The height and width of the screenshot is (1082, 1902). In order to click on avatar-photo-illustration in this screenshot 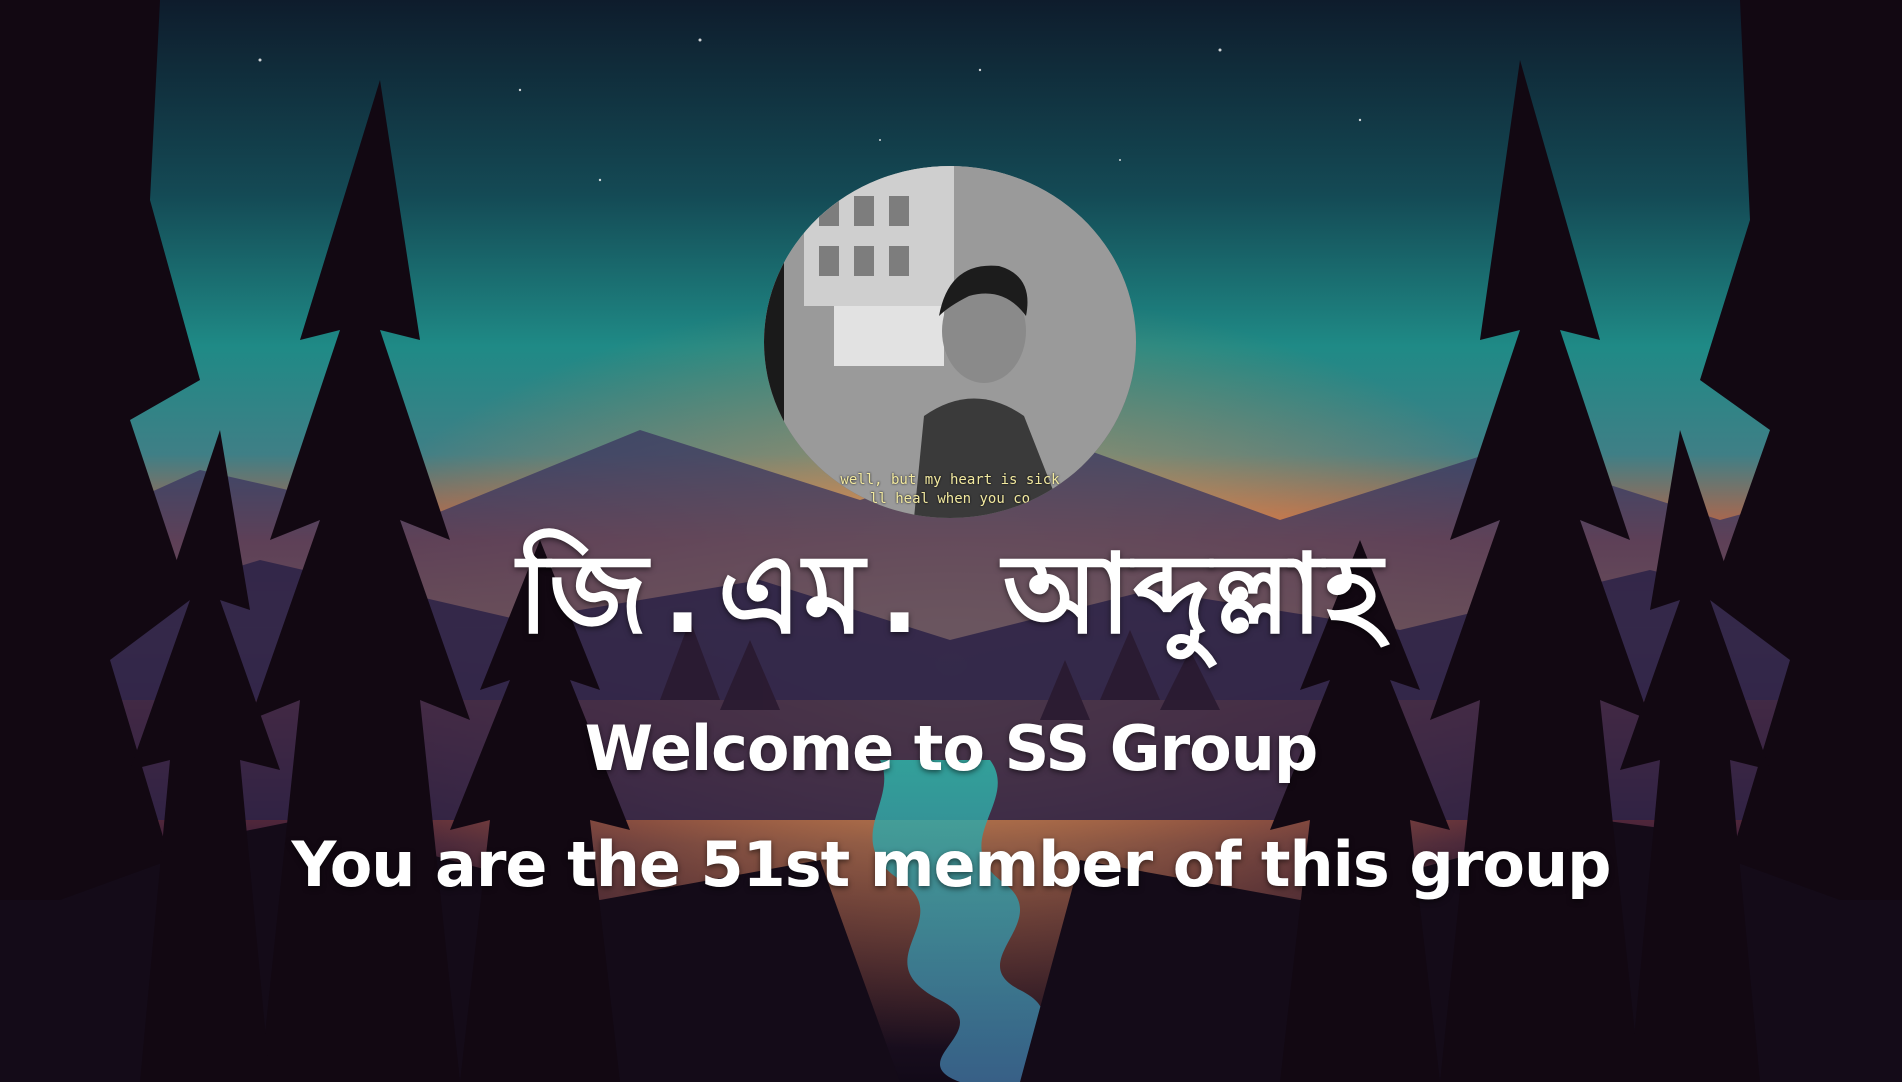, I will do `click(950, 342)`.